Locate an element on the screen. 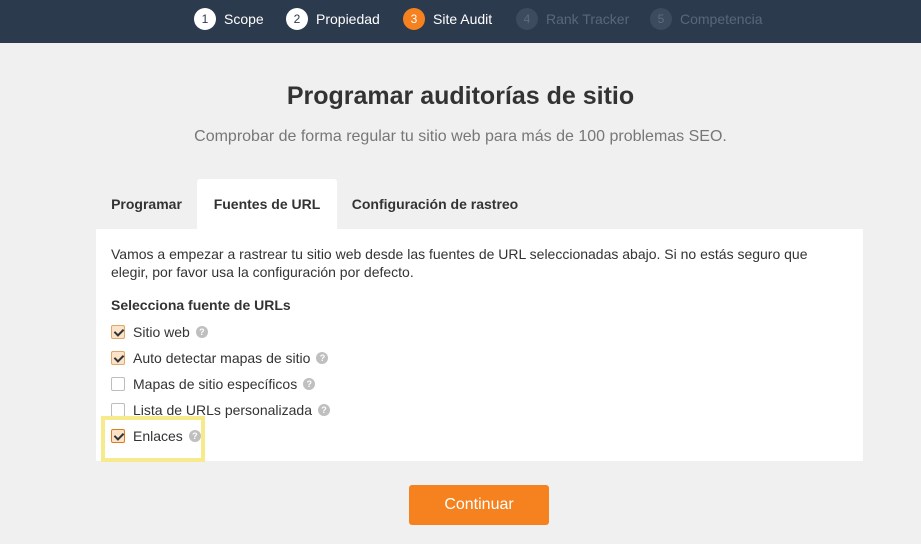 This screenshot has width=921, height=544. step-label: Propiedad is located at coordinates (348, 19).